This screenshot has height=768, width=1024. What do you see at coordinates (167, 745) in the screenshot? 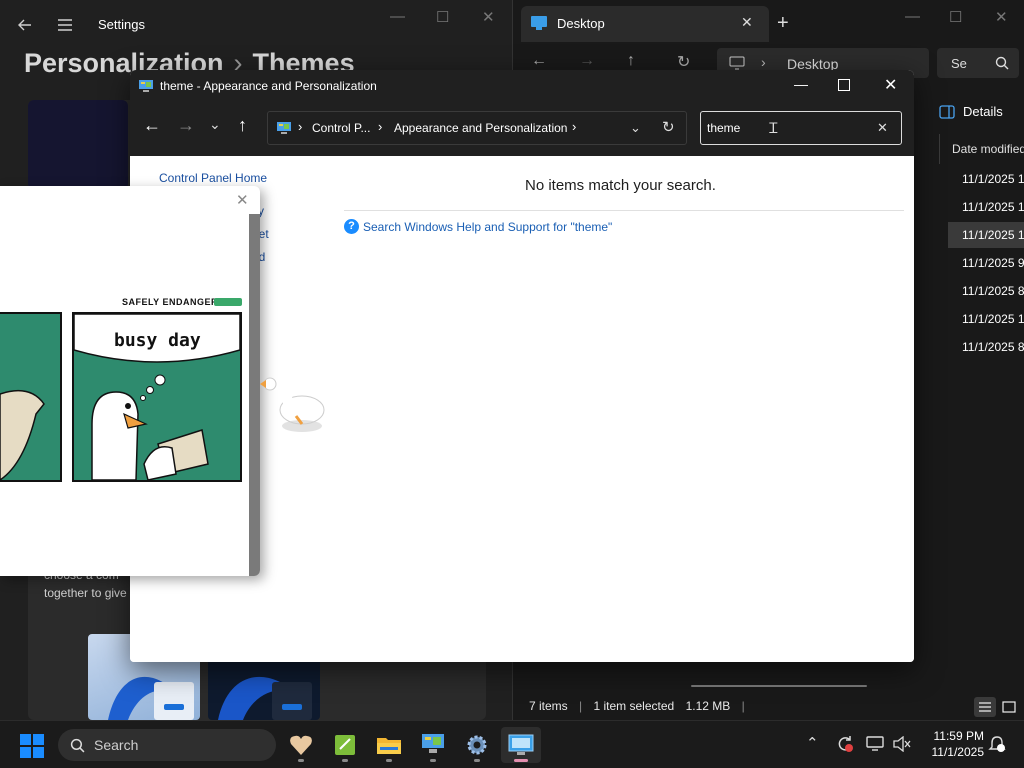
I see `taskbar-search-box: Search` at bounding box center [167, 745].